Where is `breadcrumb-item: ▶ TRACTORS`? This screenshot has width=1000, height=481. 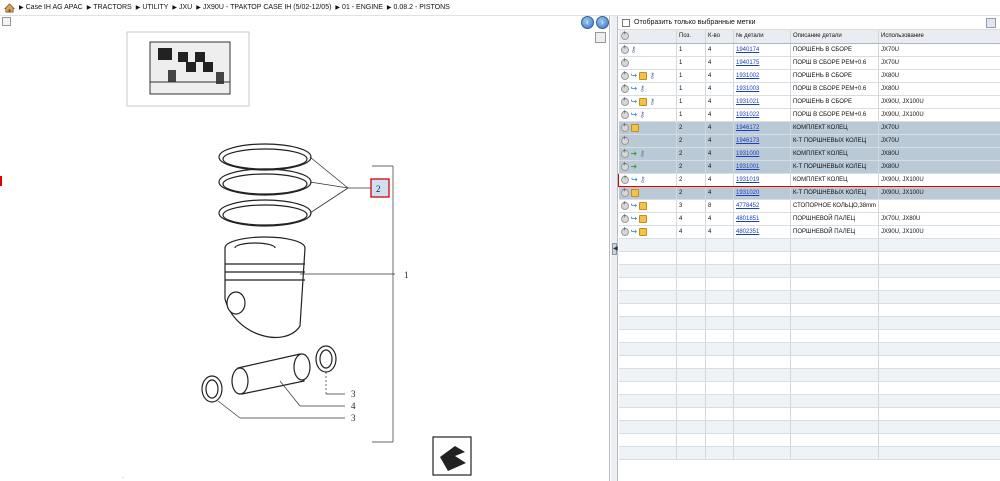 breadcrumb-item: ▶ TRACTORS is located at coordinates (109, 7).